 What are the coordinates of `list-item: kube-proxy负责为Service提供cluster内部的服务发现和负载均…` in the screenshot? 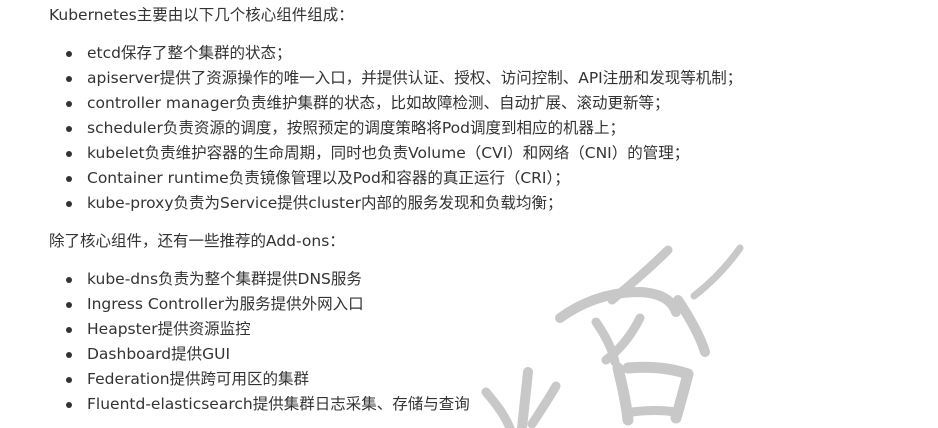 It's located at (371, 203).